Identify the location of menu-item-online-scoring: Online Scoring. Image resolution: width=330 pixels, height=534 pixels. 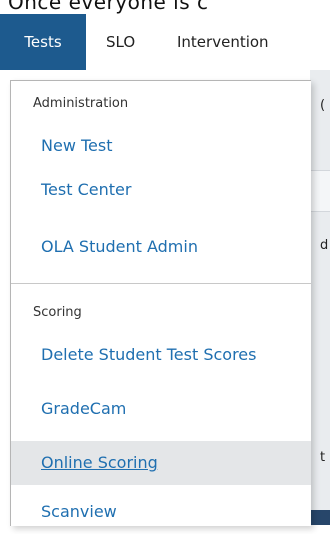
(161, 463).